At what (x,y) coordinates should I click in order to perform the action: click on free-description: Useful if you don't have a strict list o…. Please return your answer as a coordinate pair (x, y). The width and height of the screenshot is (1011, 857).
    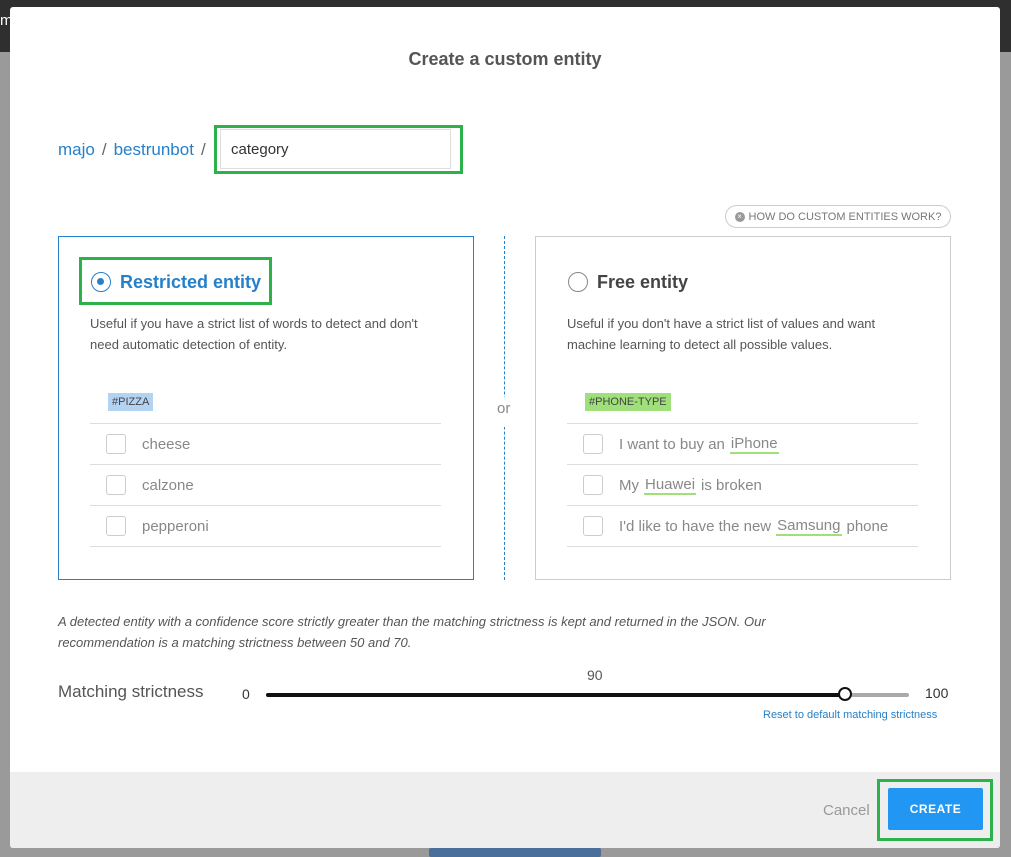
    Looking at the image, I should click on (721, 334).